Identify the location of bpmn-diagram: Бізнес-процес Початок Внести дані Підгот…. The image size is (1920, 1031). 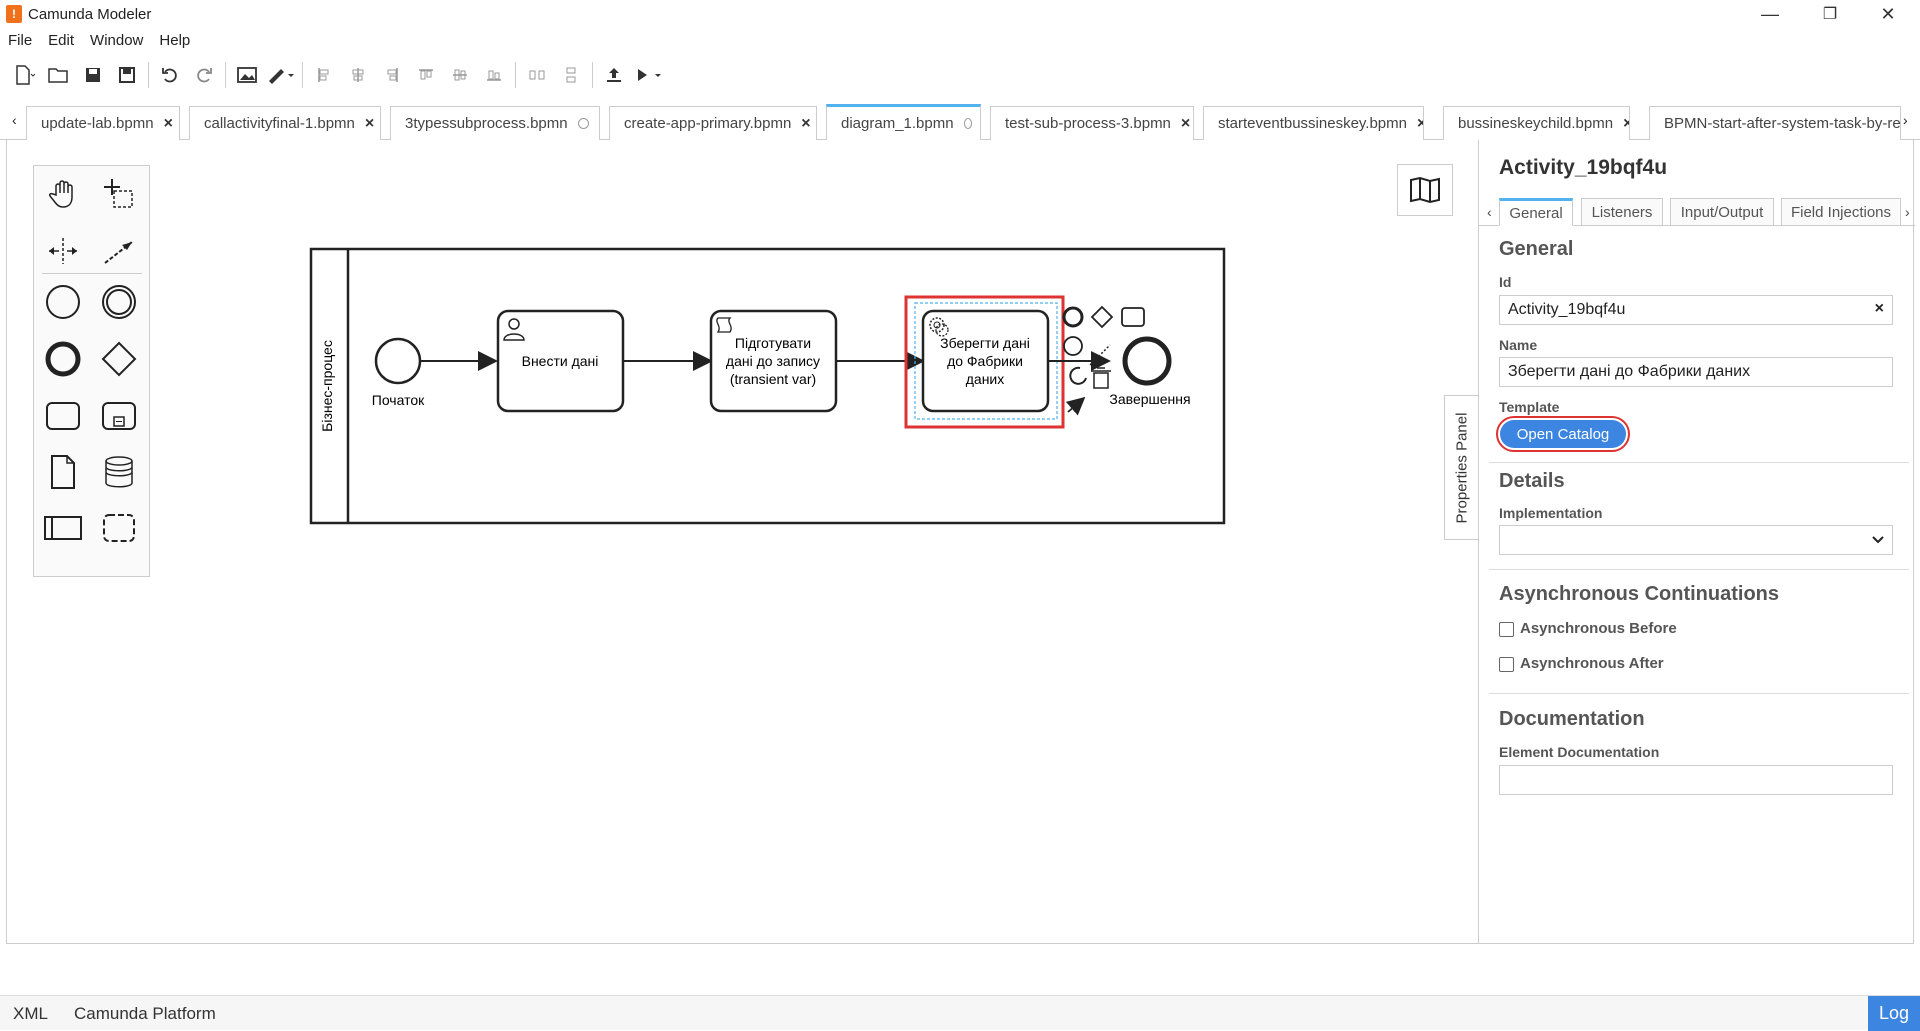
(767, 386).